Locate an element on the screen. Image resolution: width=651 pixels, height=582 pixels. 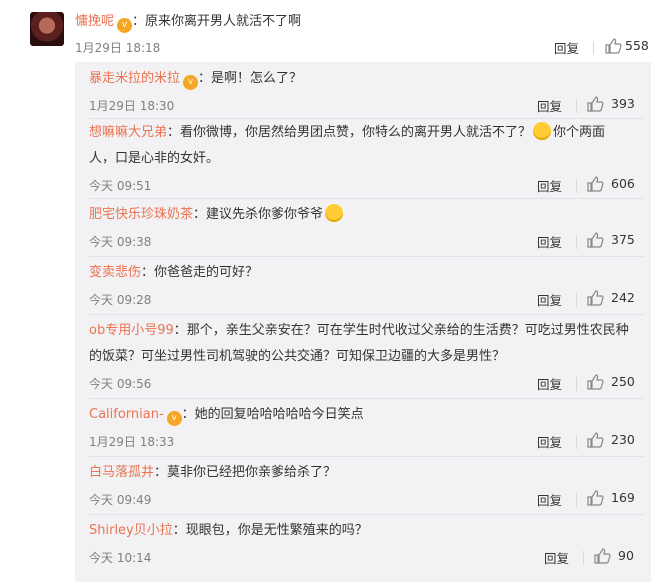
like-count: 169 is located at coordinates (623, 497).